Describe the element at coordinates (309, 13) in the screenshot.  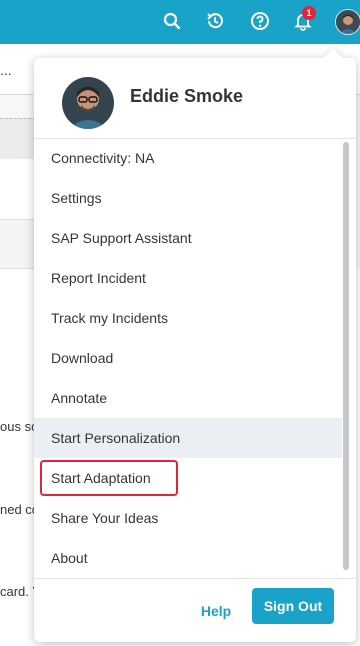
I see `notification-count-badge: 1` at that location.